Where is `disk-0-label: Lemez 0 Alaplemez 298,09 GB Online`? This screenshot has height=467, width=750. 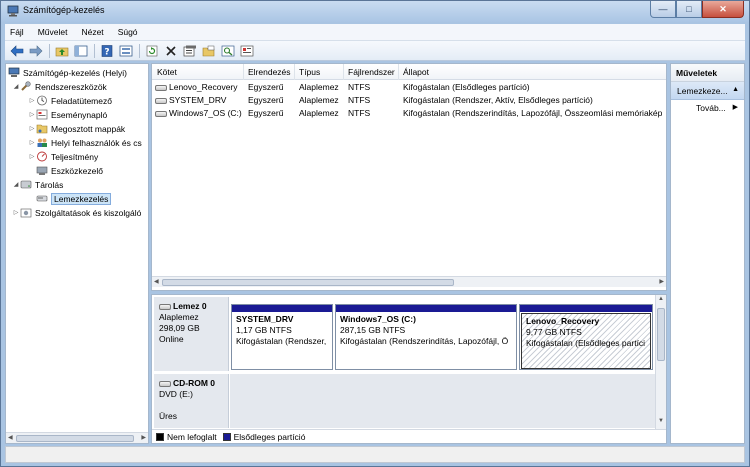 disk-0-label: Lemez 0 Alaplemez 298,09 GB Online is located at coordinates (191, 334).